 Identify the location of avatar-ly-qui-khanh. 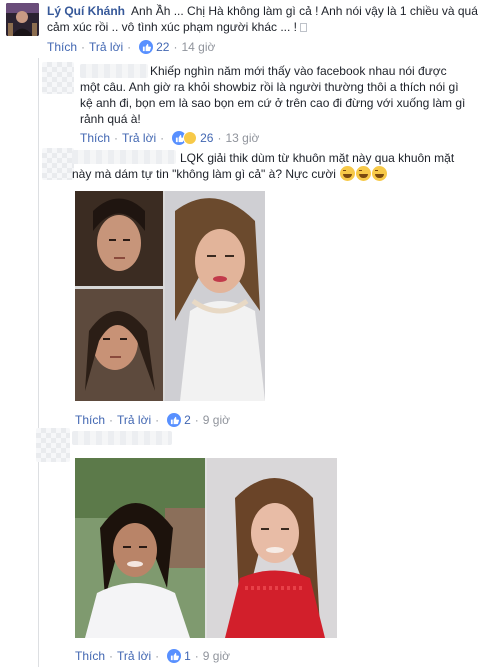
(22, 19).